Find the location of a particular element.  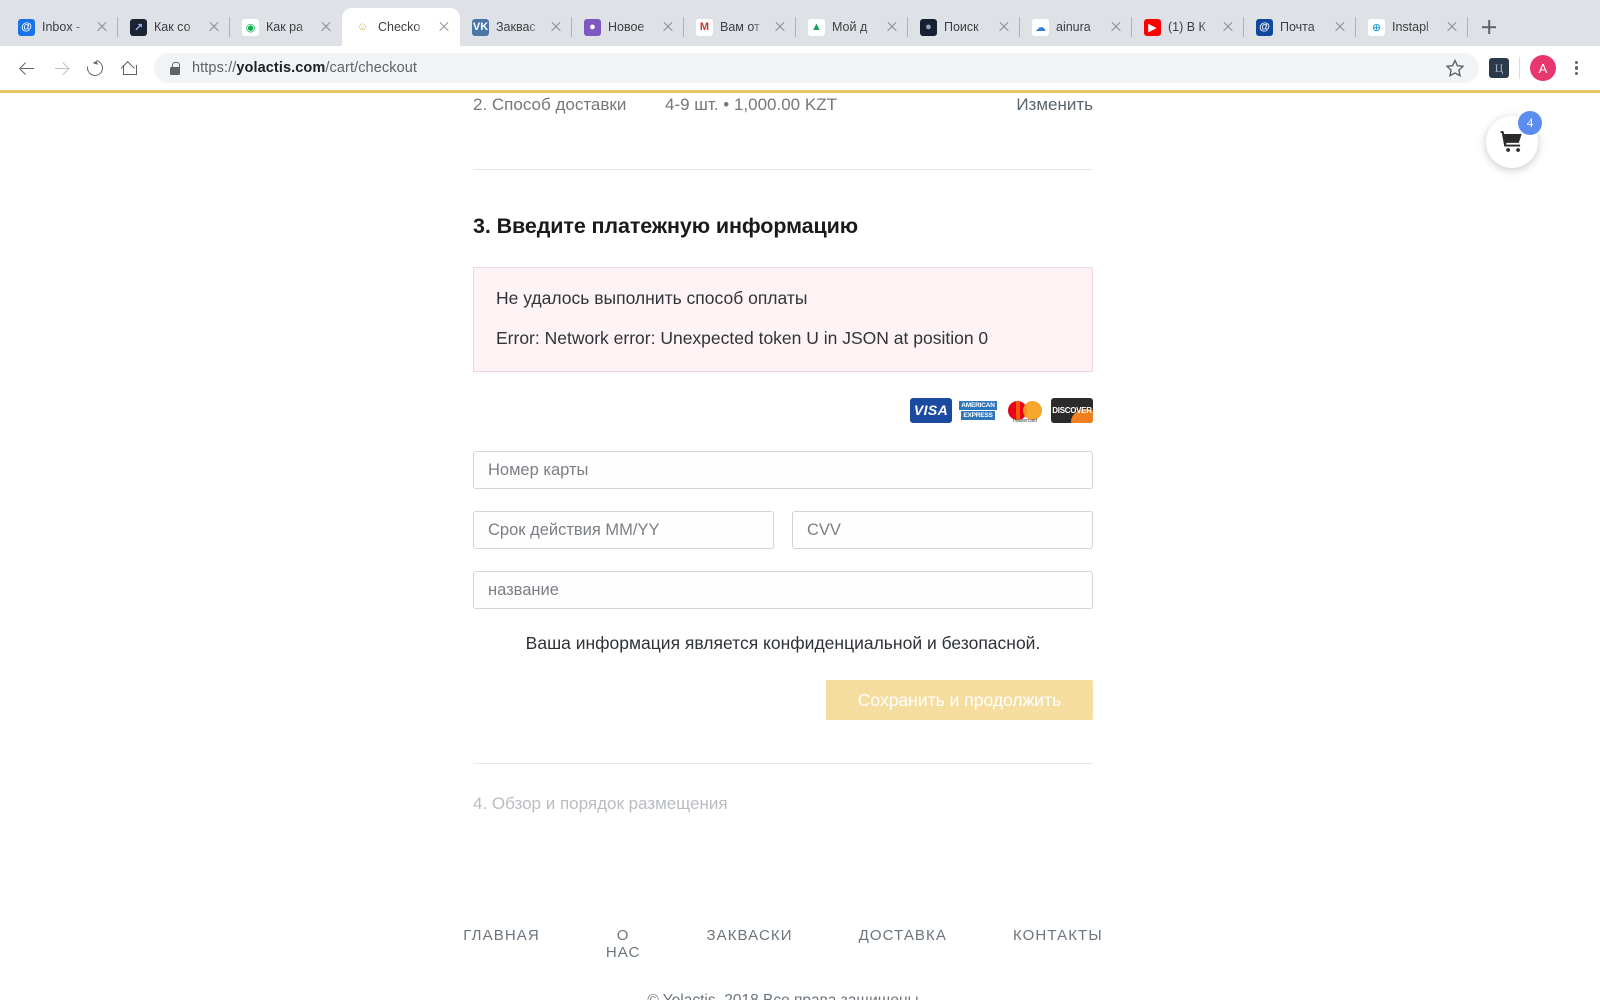

browser-tab: ☁ ainura is located at coordinates (1076, 27).